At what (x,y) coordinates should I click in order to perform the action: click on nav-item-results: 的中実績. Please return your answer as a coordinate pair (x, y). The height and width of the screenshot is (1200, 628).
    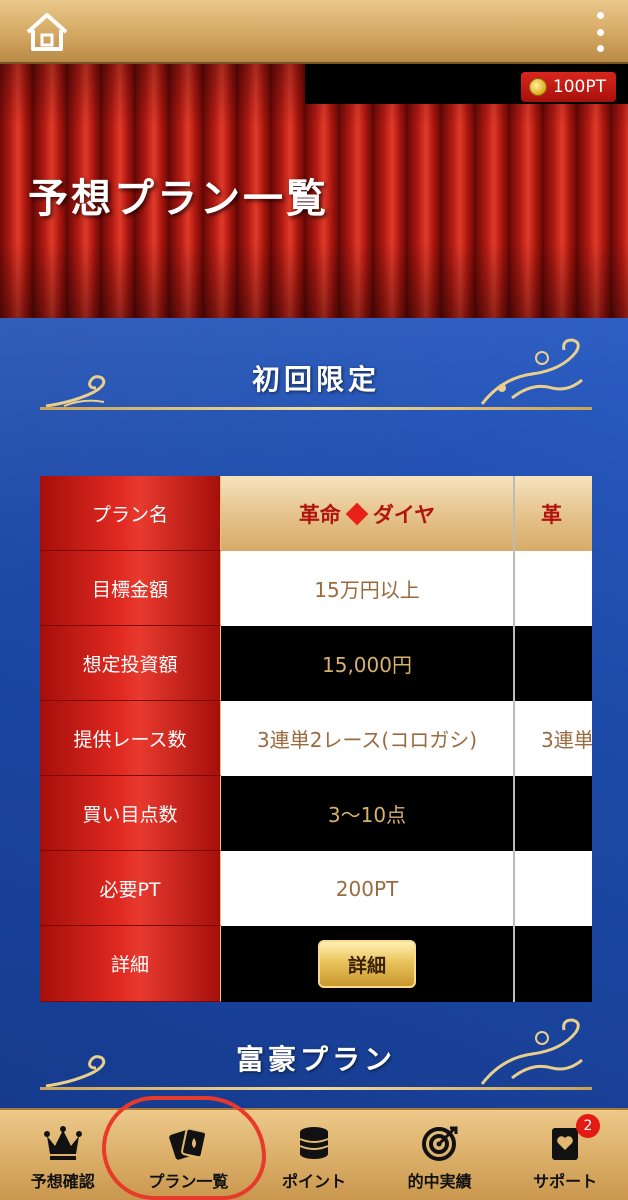
    Looking at the image, I should click on (440, 1155).